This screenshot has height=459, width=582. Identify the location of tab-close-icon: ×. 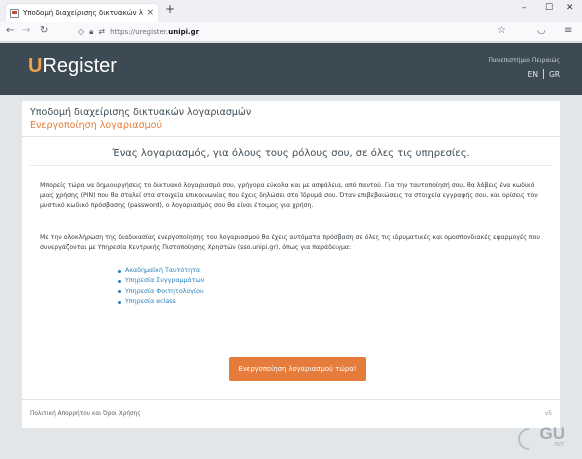
(150, 13).